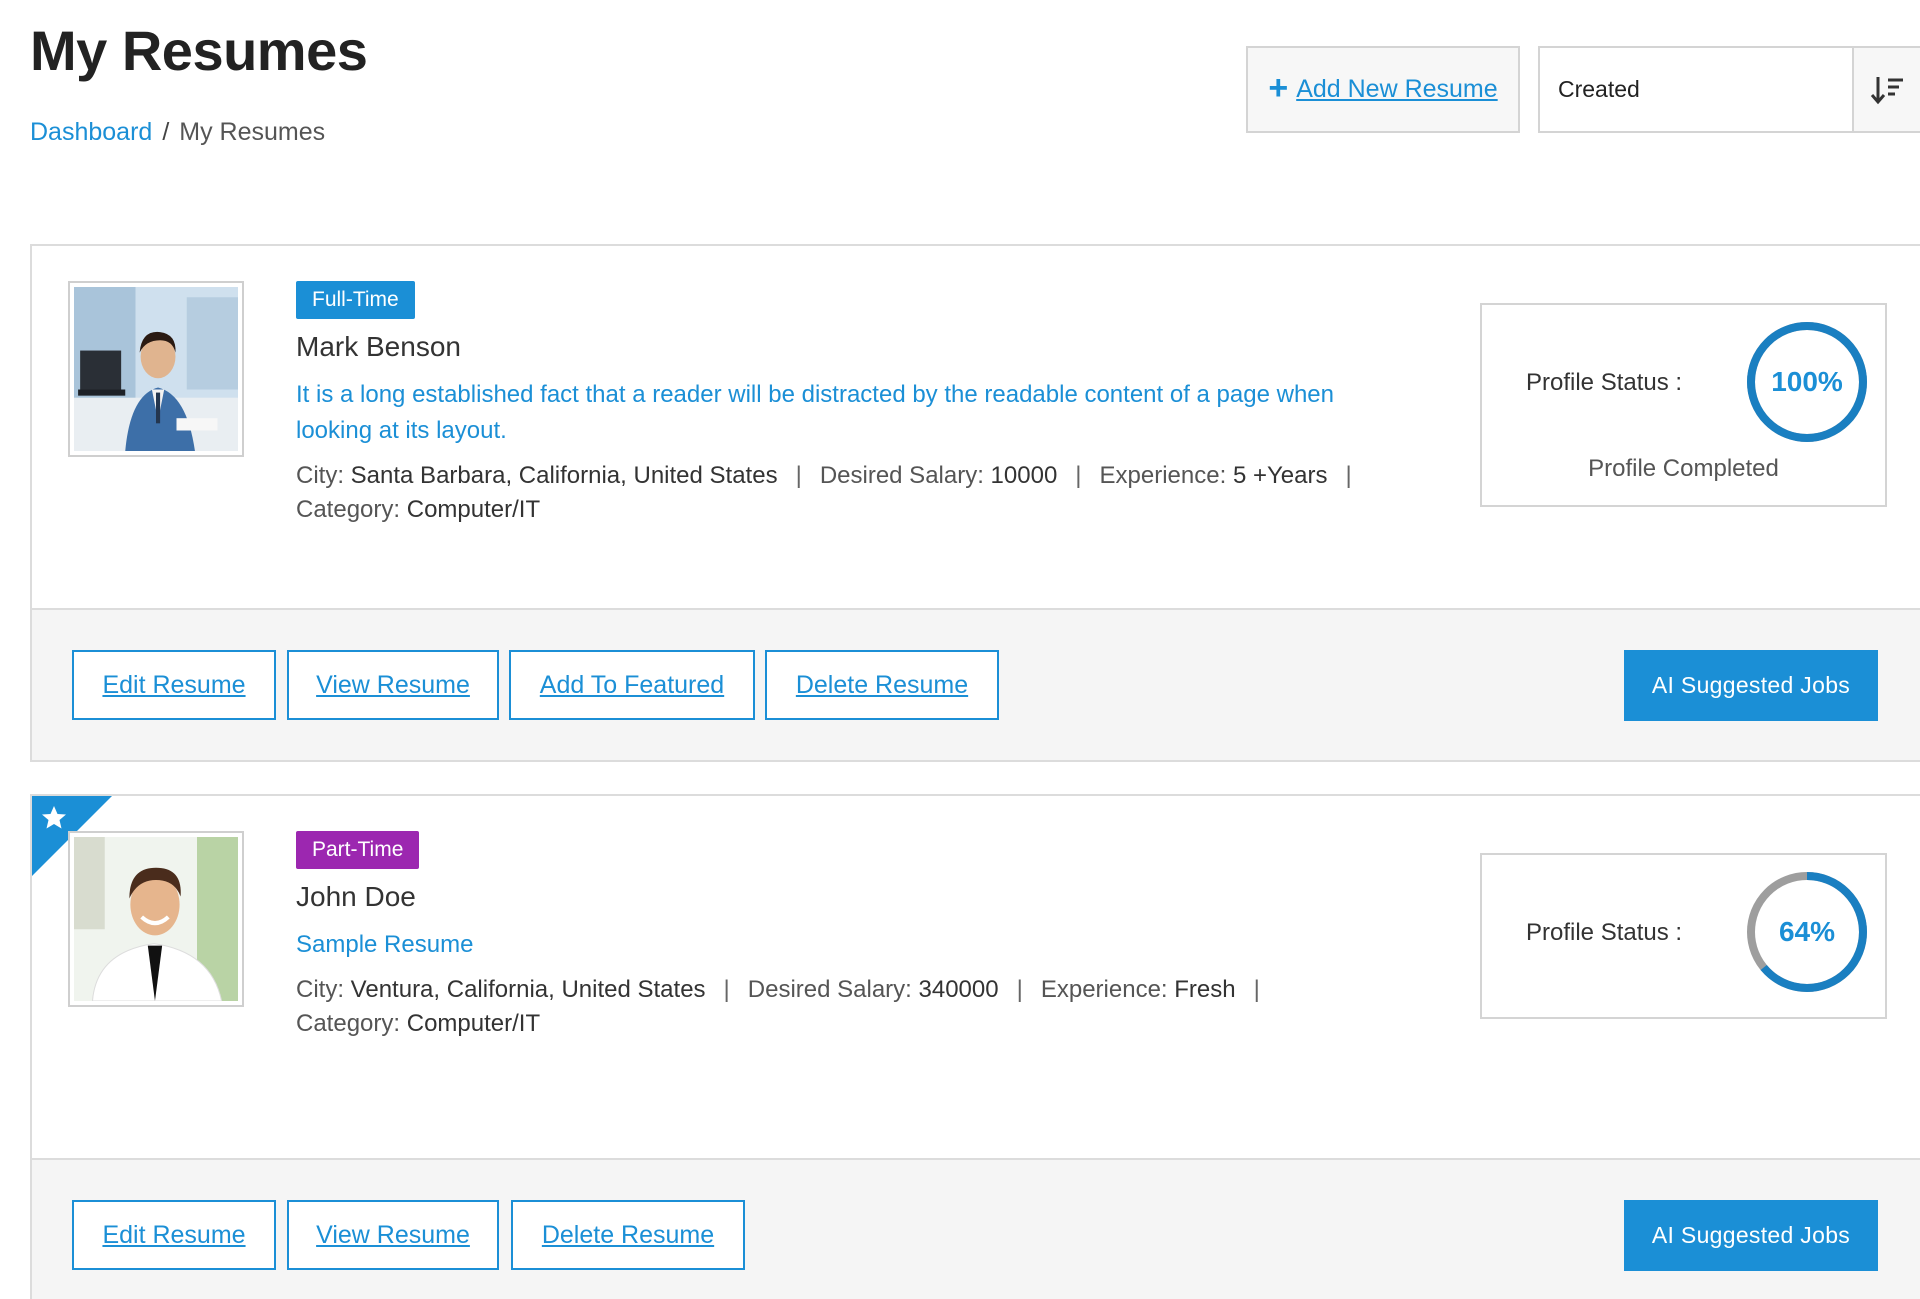  I want to click on add-to-featured-button: Add To Featured, so click(632, 685).